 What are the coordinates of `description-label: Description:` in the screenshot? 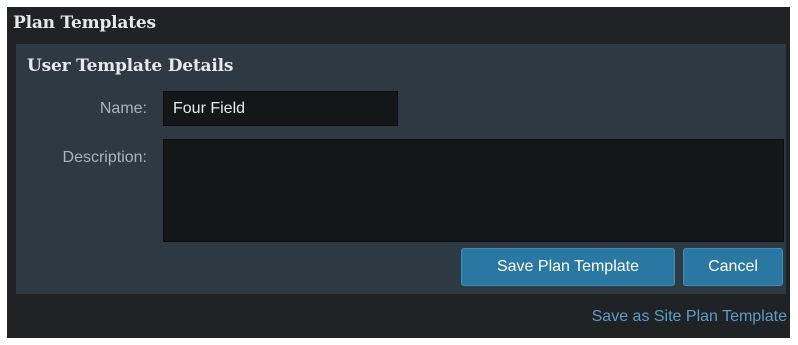 It's located at (104, 157).